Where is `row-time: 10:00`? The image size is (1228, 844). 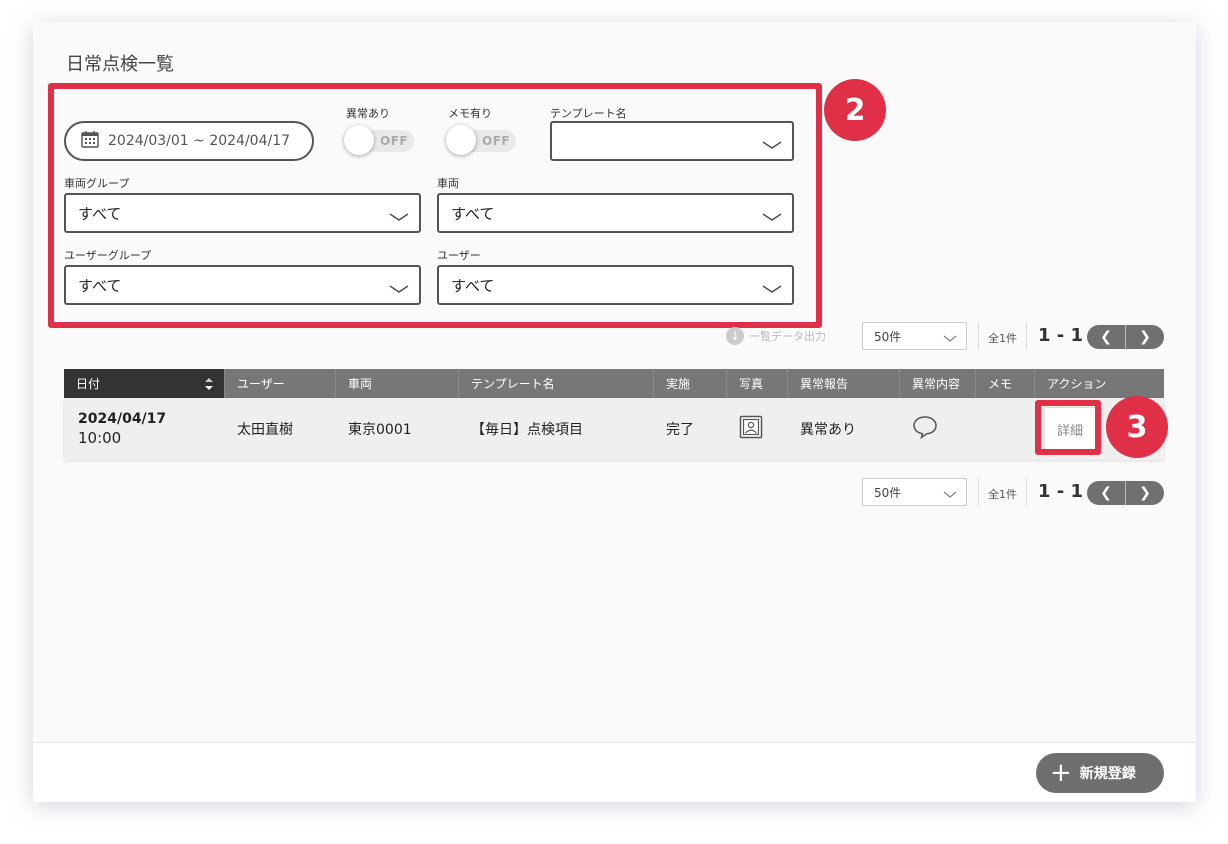
row-time: 10:00 is located at coordinates (100, 438).